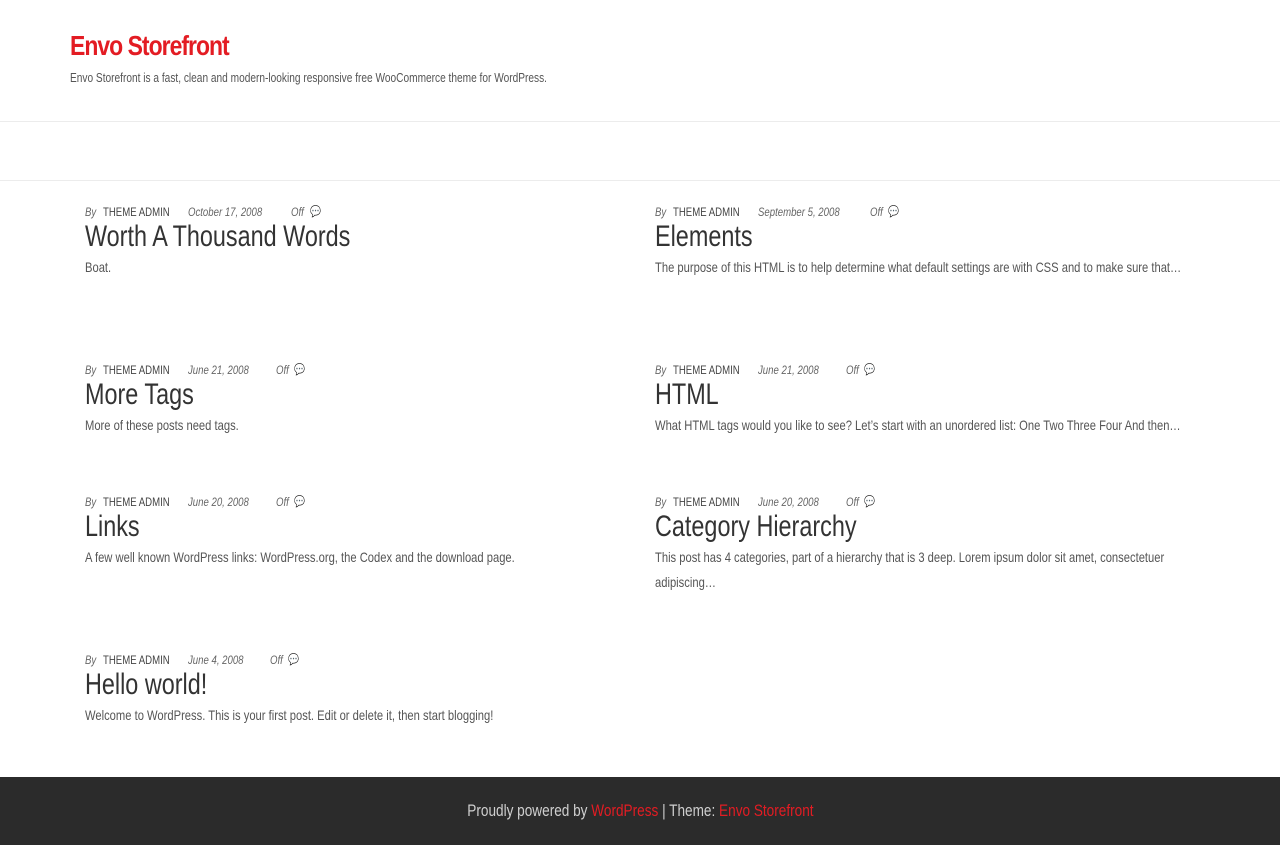 The height and width of the screenshot is (845, 1280). Describe the element at coordinates (150, 46) in the screenshot. I see `site-title-link: Envo Storefront` at that location.